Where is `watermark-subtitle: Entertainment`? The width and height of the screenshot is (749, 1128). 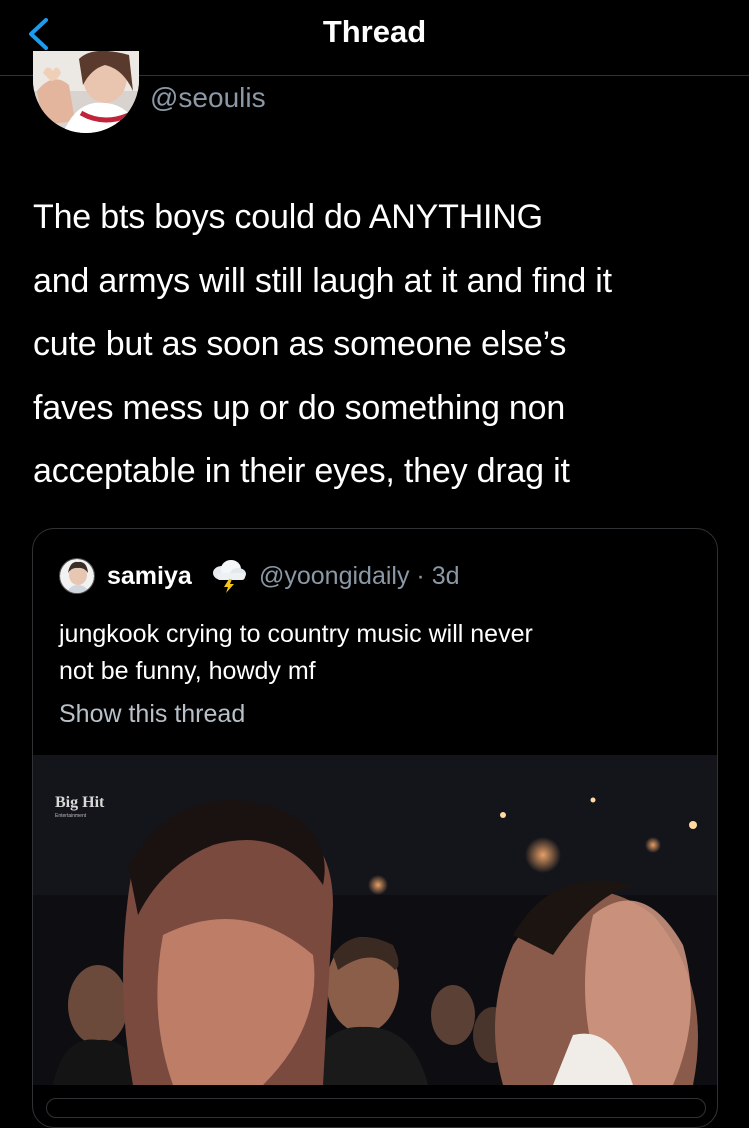
watermark-subtitle: Entertainment is located at coordinates (71, 816).